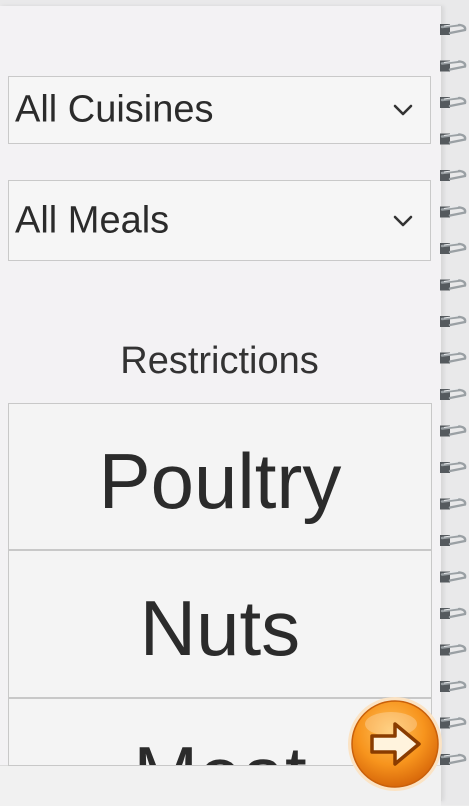 The image size is (469, 806). I want to click on spiral-binding-icon, so click(453, 394).